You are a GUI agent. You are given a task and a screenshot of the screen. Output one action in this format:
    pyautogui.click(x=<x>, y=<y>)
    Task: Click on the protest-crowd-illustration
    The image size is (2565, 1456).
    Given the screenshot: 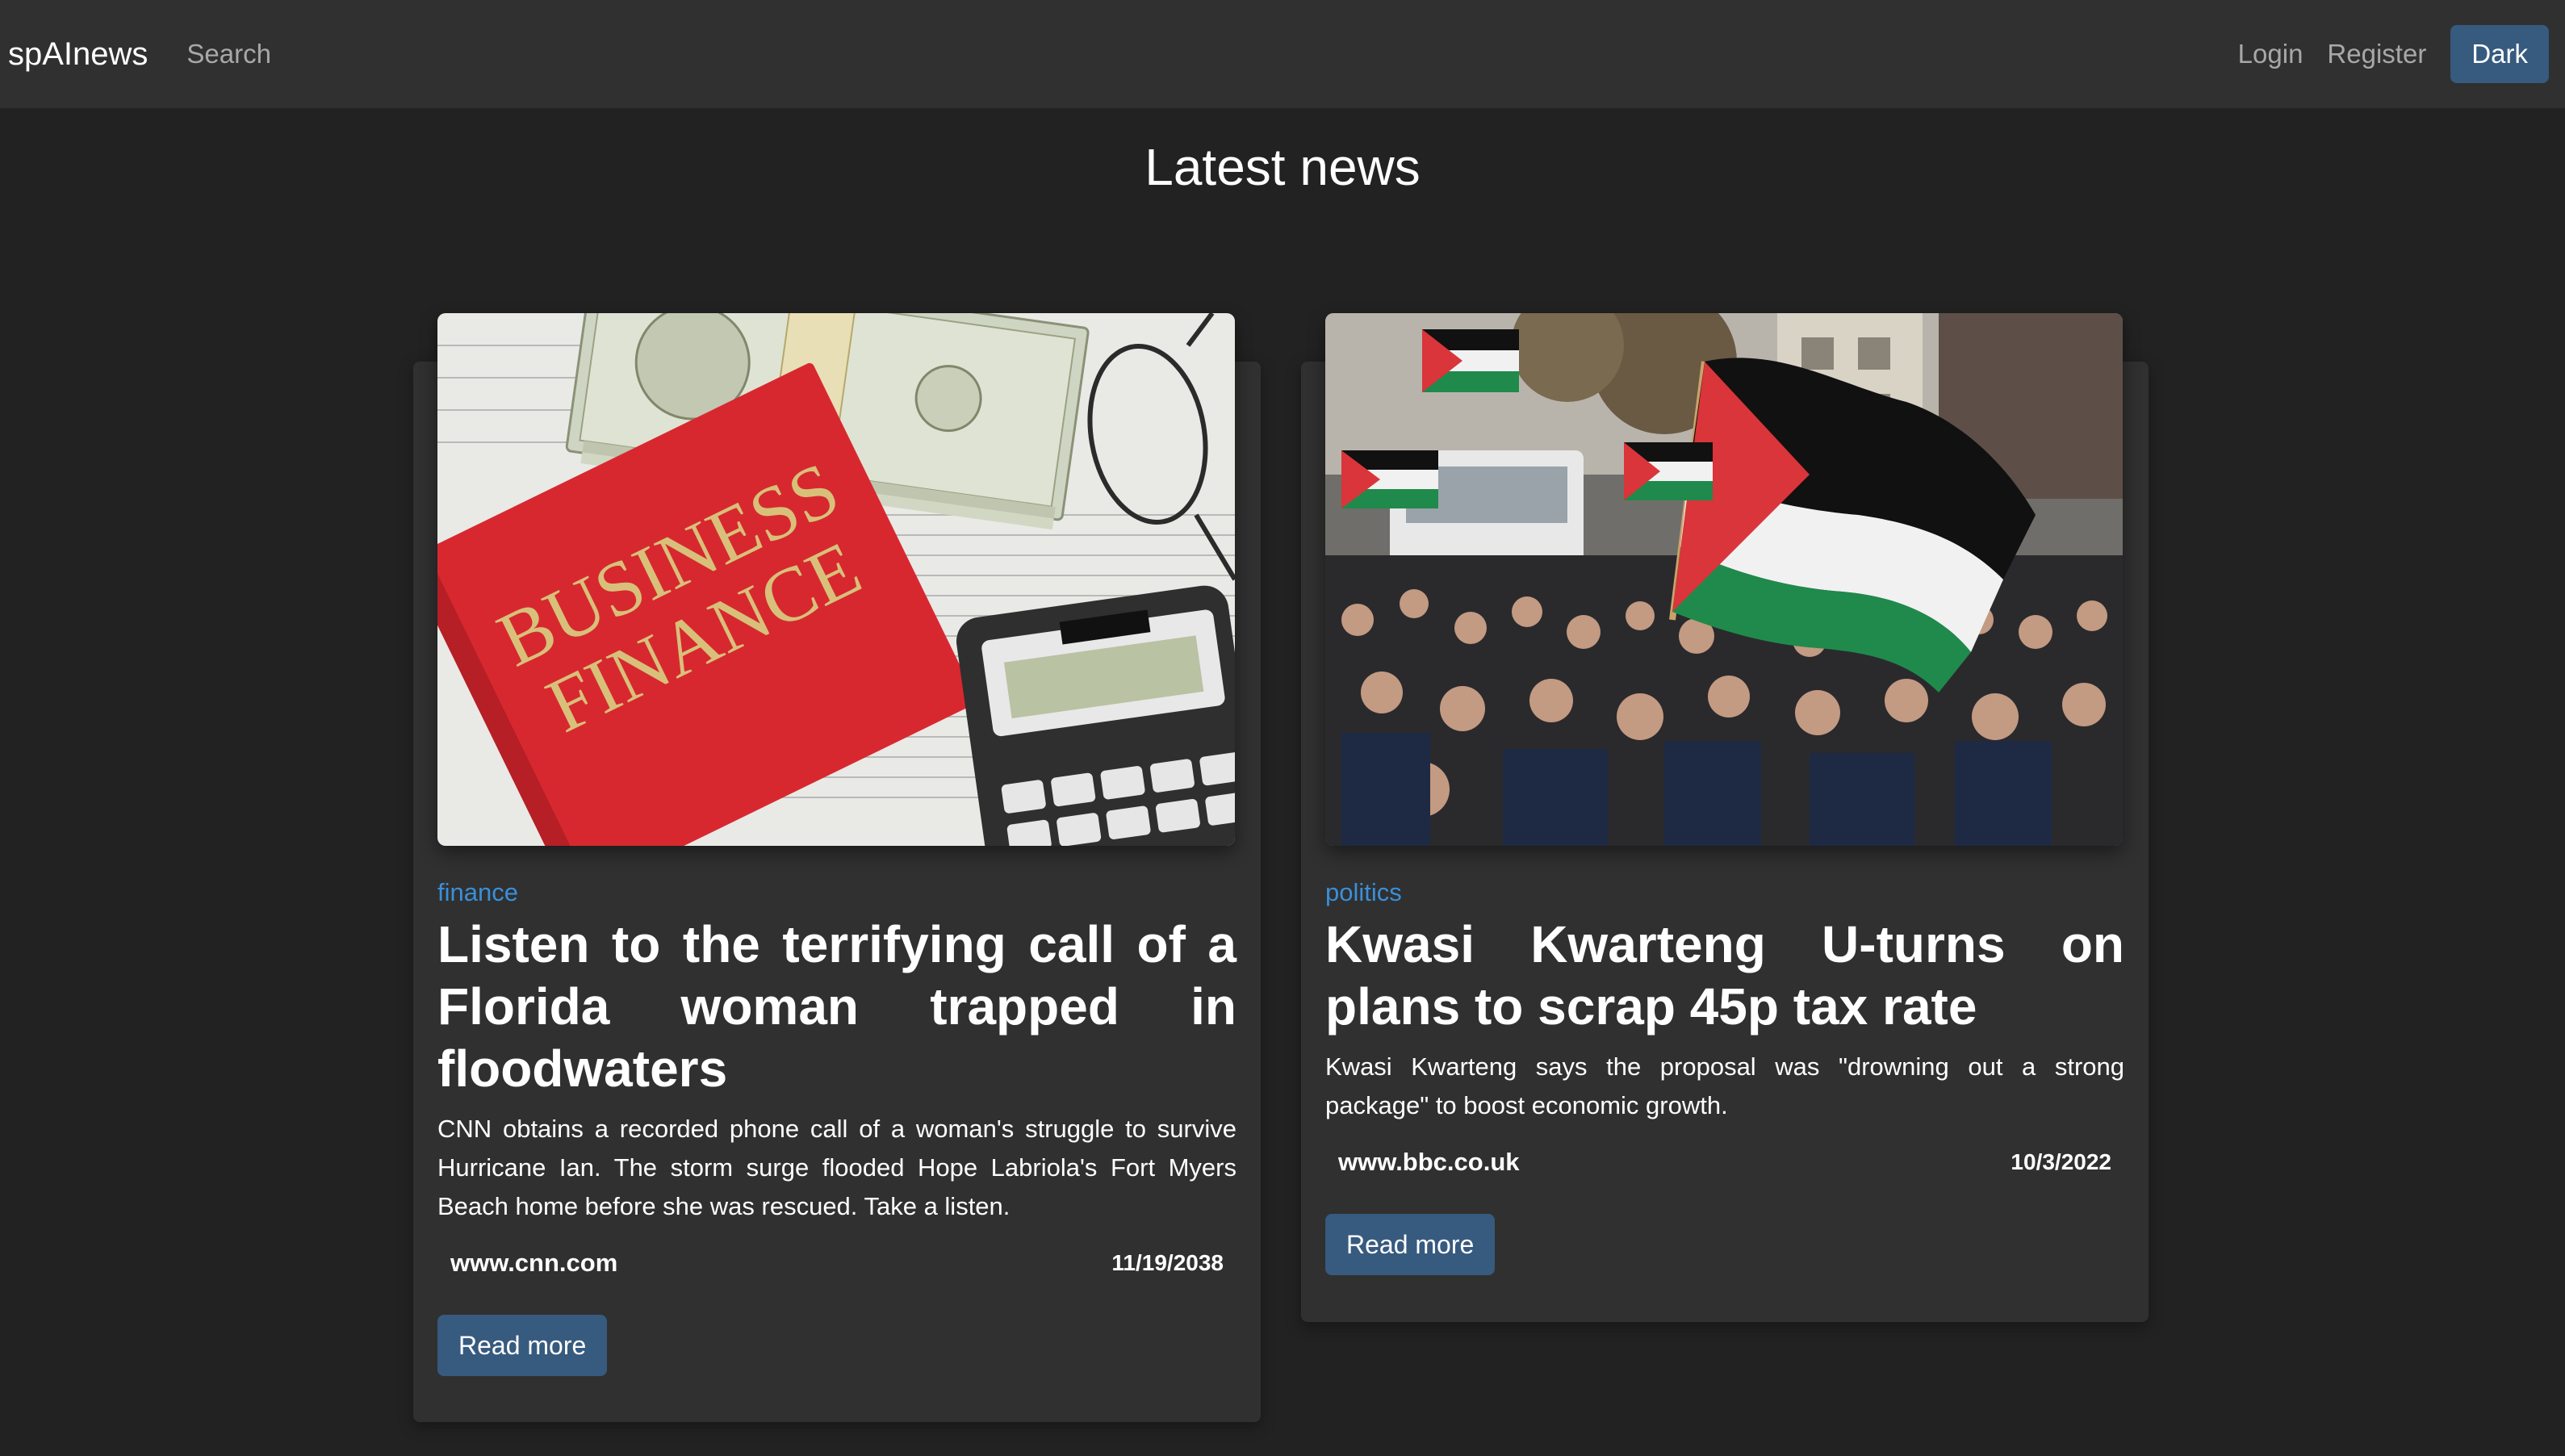 What is the action you would take?
    pyautogui.click(x=1724, y=579)
    